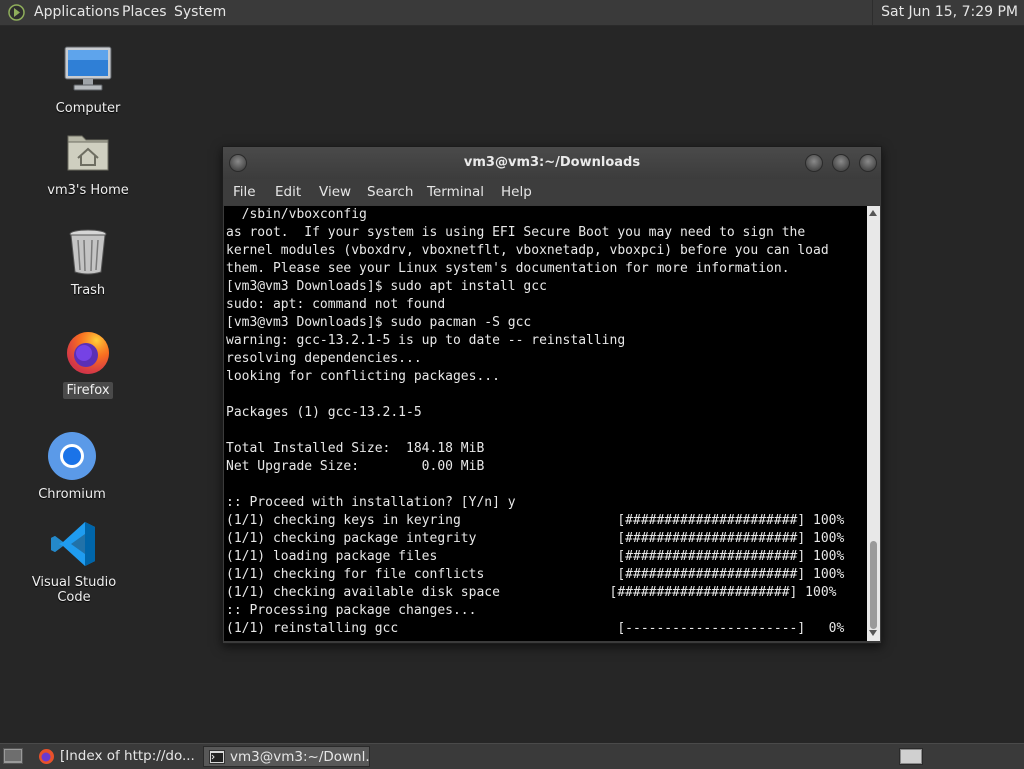 Image resolution: width=1024 pixels, height=769 pixels. Describe the element at coordinates (355, 448) in the screenshot. I see `terminal-line: Total Installed Size: 184.18 MiB` at that location.